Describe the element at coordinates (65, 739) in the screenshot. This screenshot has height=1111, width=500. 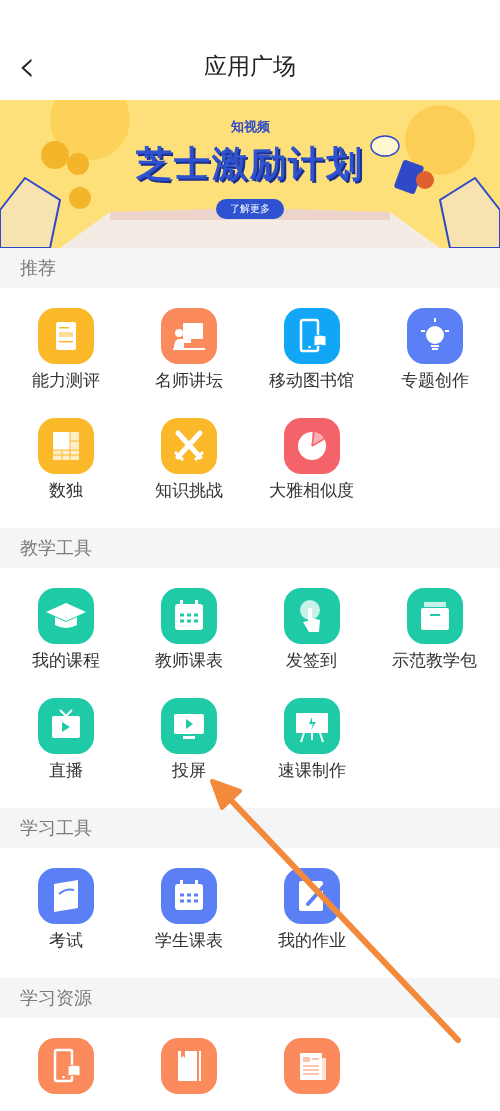
I see `app-tile: 直播` at that location.